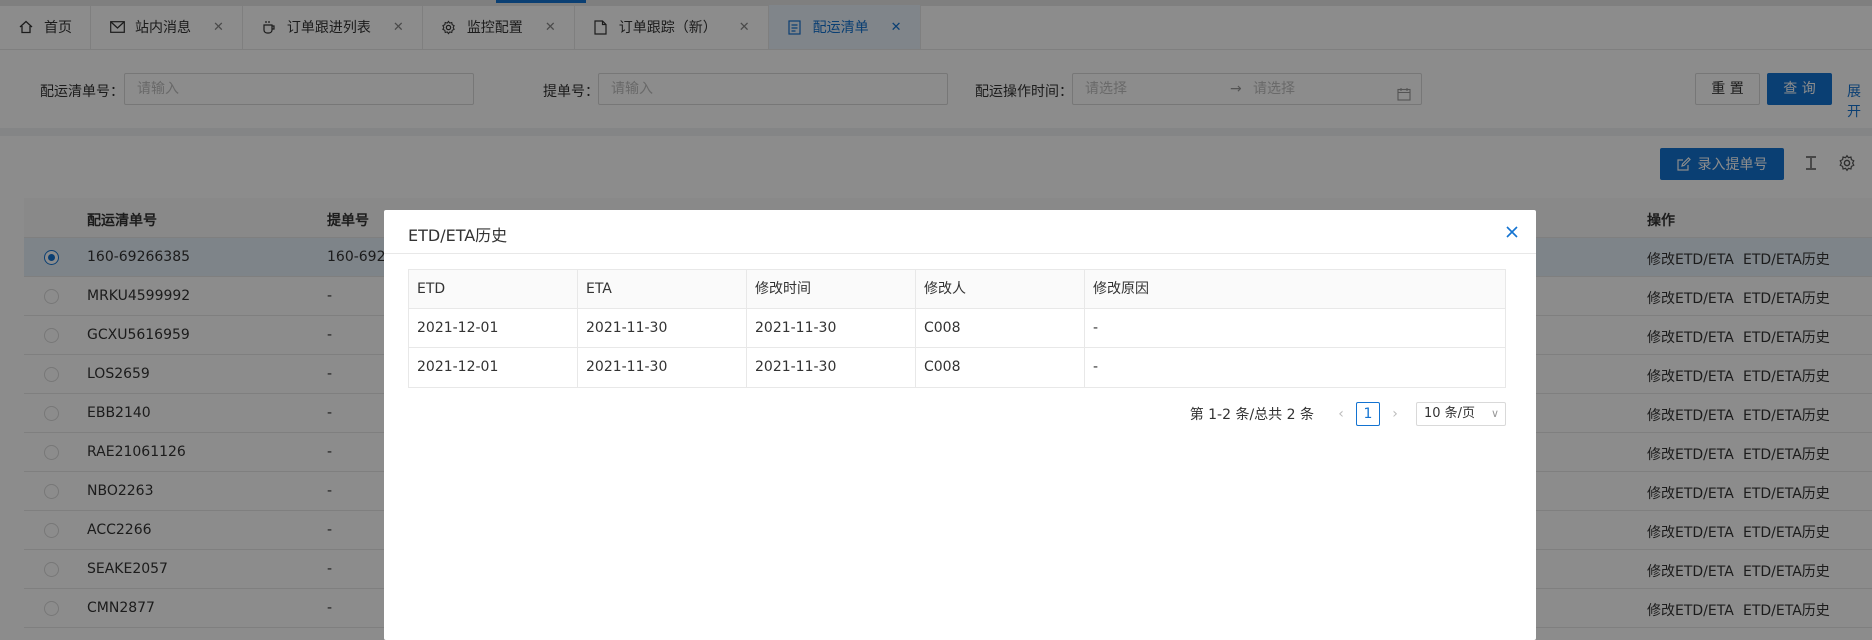 Image resolution: width=1872 pixels, height=640 pixels. I want to click on history-table-header: ETD ETA 修改时间 修改人 修改原因, so click(957, 289).